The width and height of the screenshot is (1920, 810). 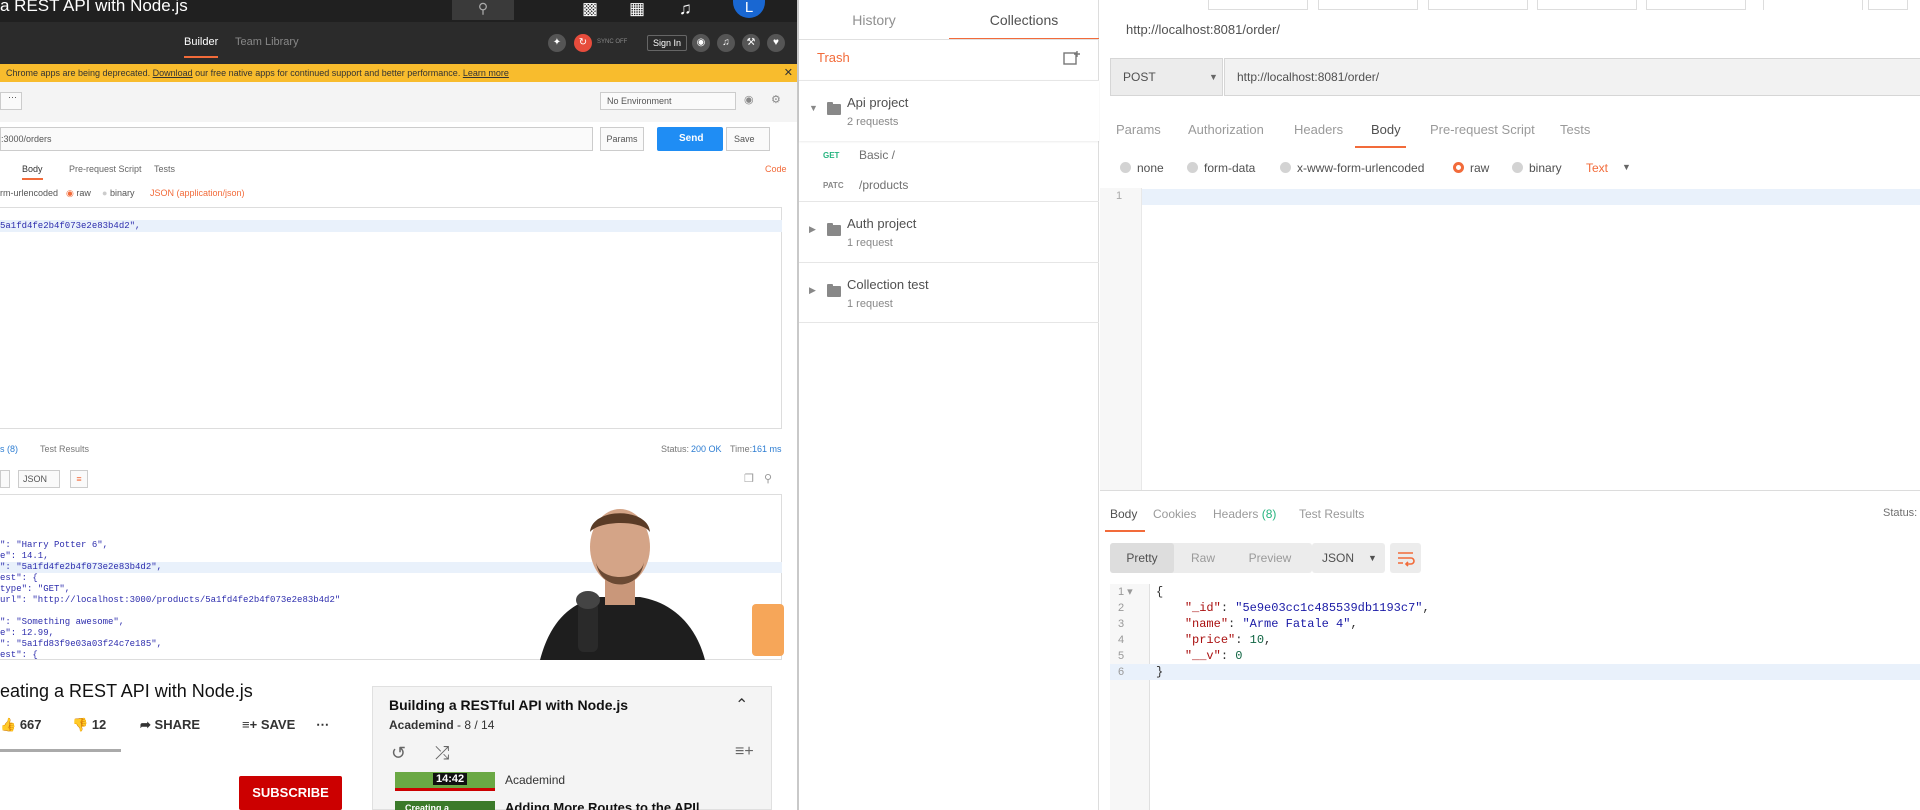 I want to click on video-params-button: Params, so click(x=622, y=139).